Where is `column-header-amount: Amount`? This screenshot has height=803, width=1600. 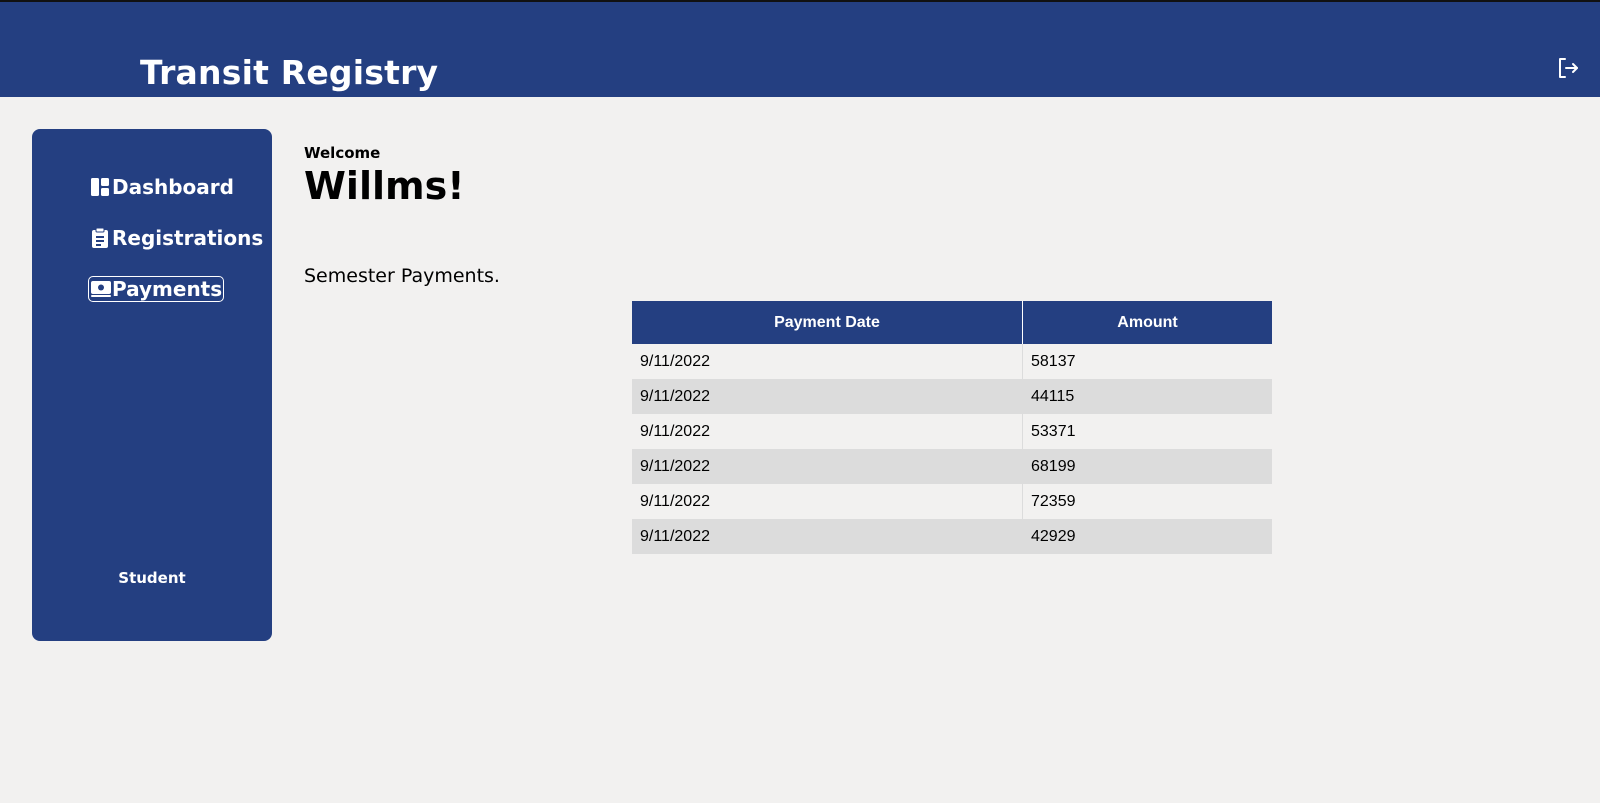
column-header-amount: Amount is located at coordinates (1147, 322).